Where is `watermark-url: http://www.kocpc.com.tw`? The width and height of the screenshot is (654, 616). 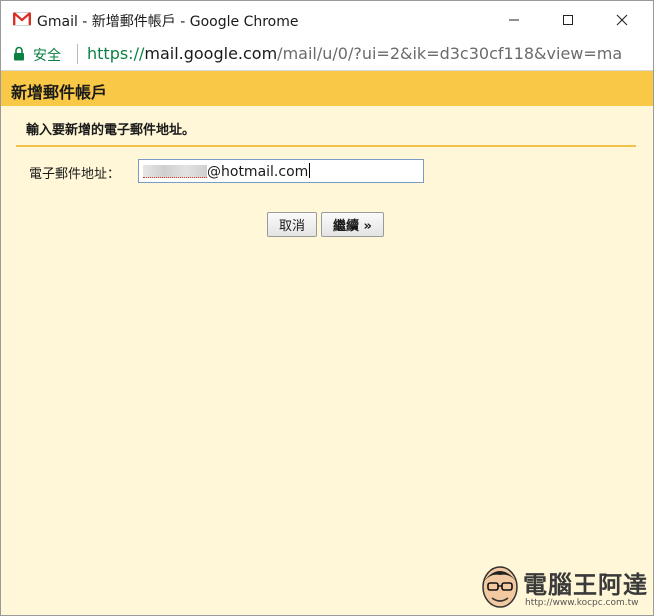
watermark-url: http://www.kocpc.com.tw is located at coordinates (582, 603).